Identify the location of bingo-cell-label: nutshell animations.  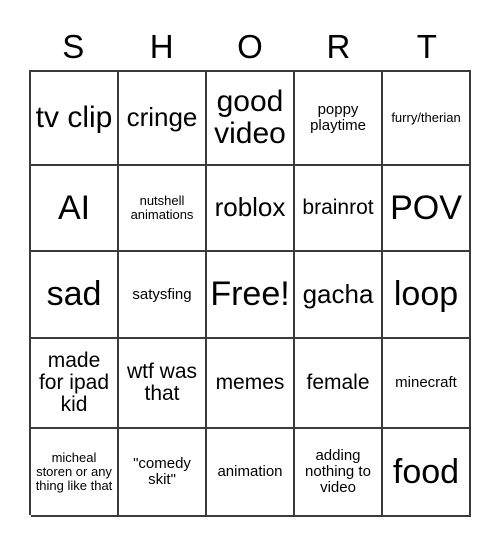
(162, 207).